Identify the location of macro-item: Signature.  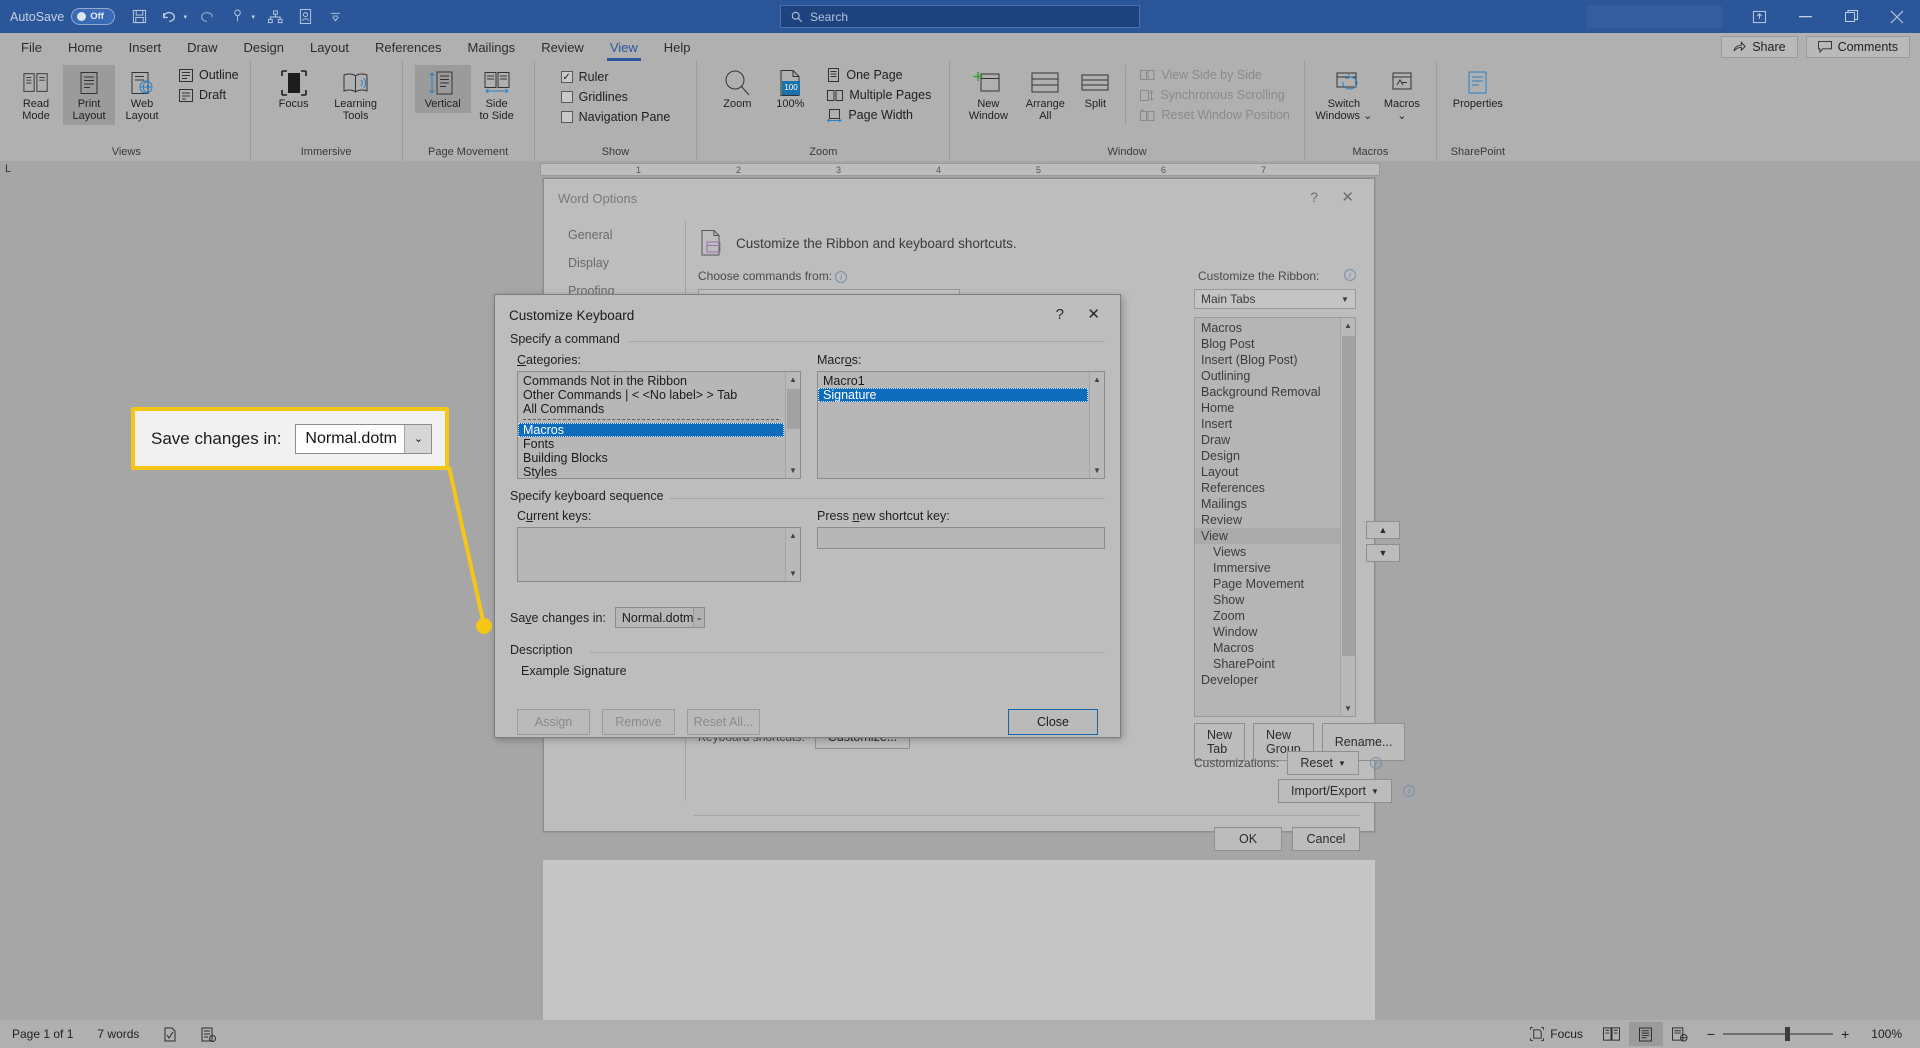
(953, 395).